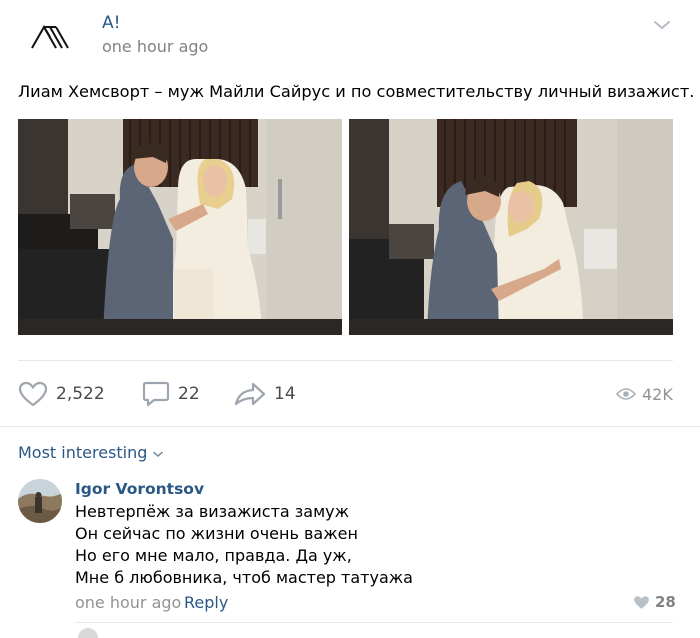 Image resolution: width=700 pixels, height=638 pixels. What do you see at coordinates (189, 394) in the screenshot?
I see `comment-count: 22` at bounding box center [189, 394].